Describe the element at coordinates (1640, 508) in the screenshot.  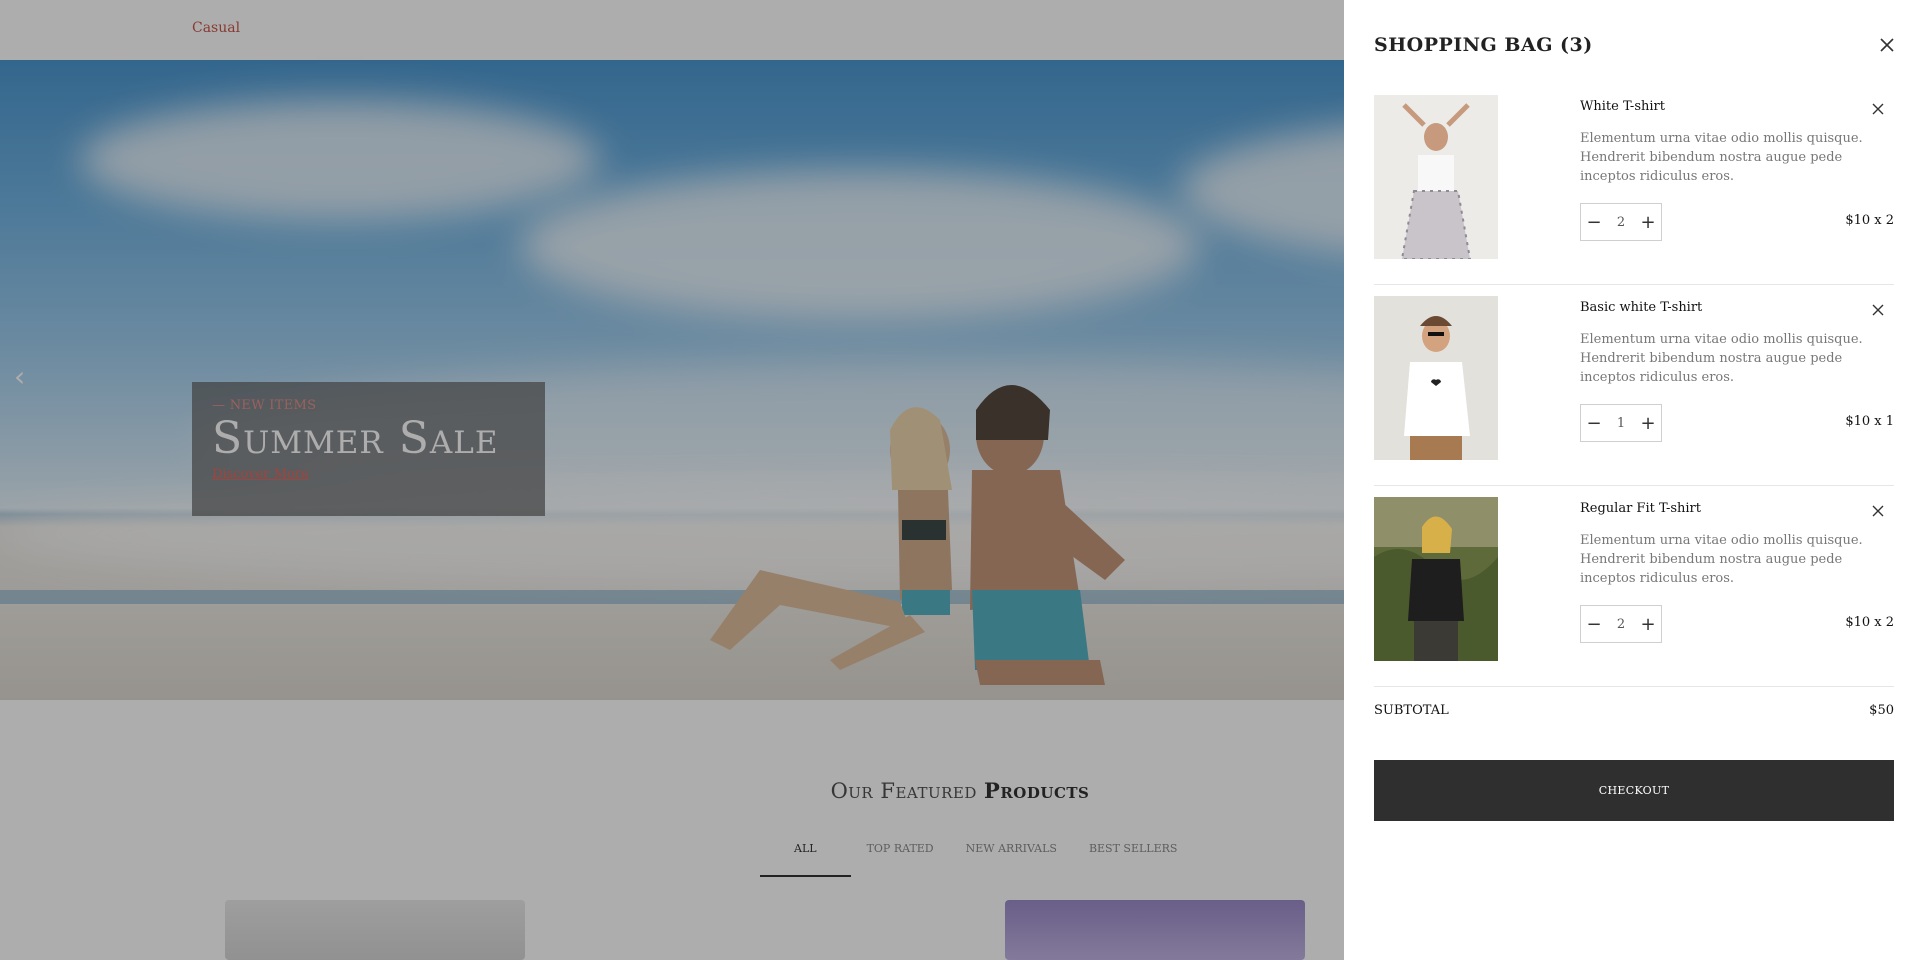
I see `item-name: Regular Fit T-shirt` at that location.